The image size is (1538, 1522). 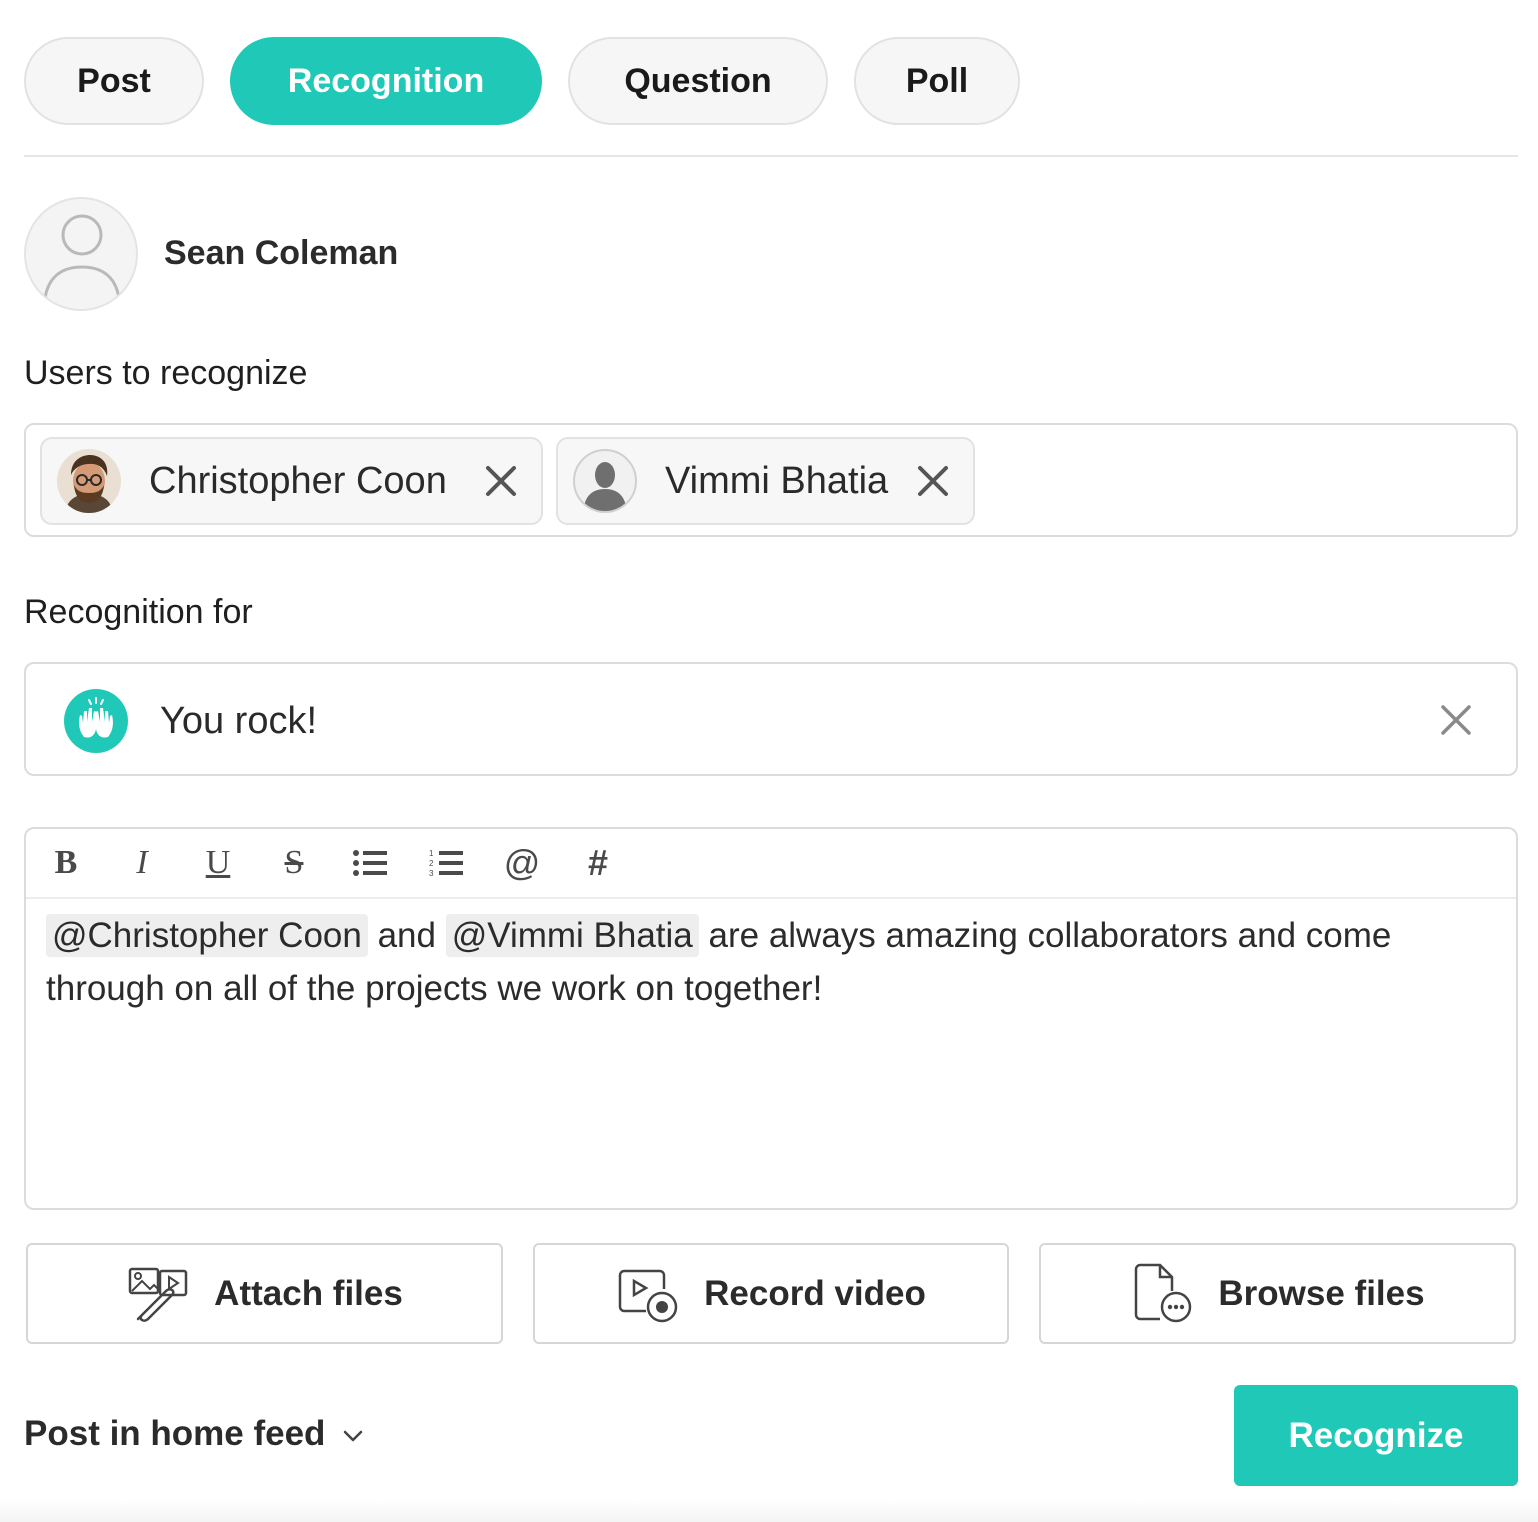 I want to click on user-chip-vimmi-bhatia: Vimmi Bhatia, so click(x=765, y=481).